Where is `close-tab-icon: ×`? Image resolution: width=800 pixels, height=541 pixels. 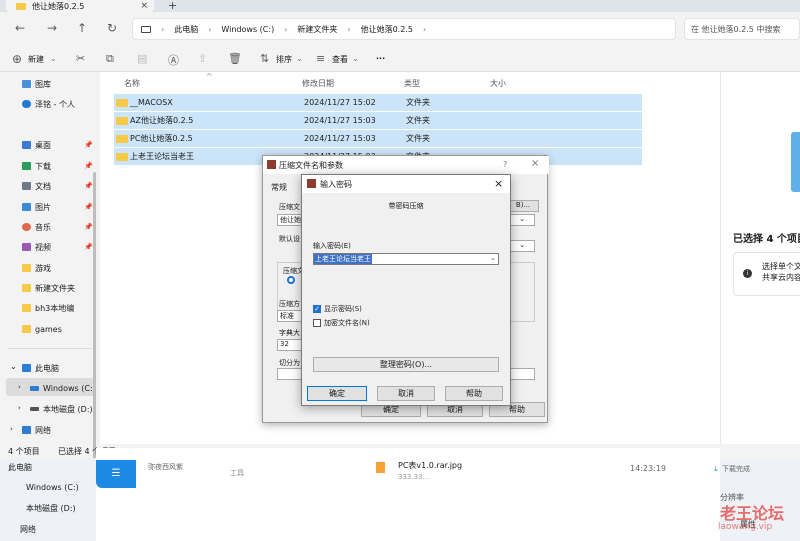 close-tab-icon: × is located at coordinates (144, 6).